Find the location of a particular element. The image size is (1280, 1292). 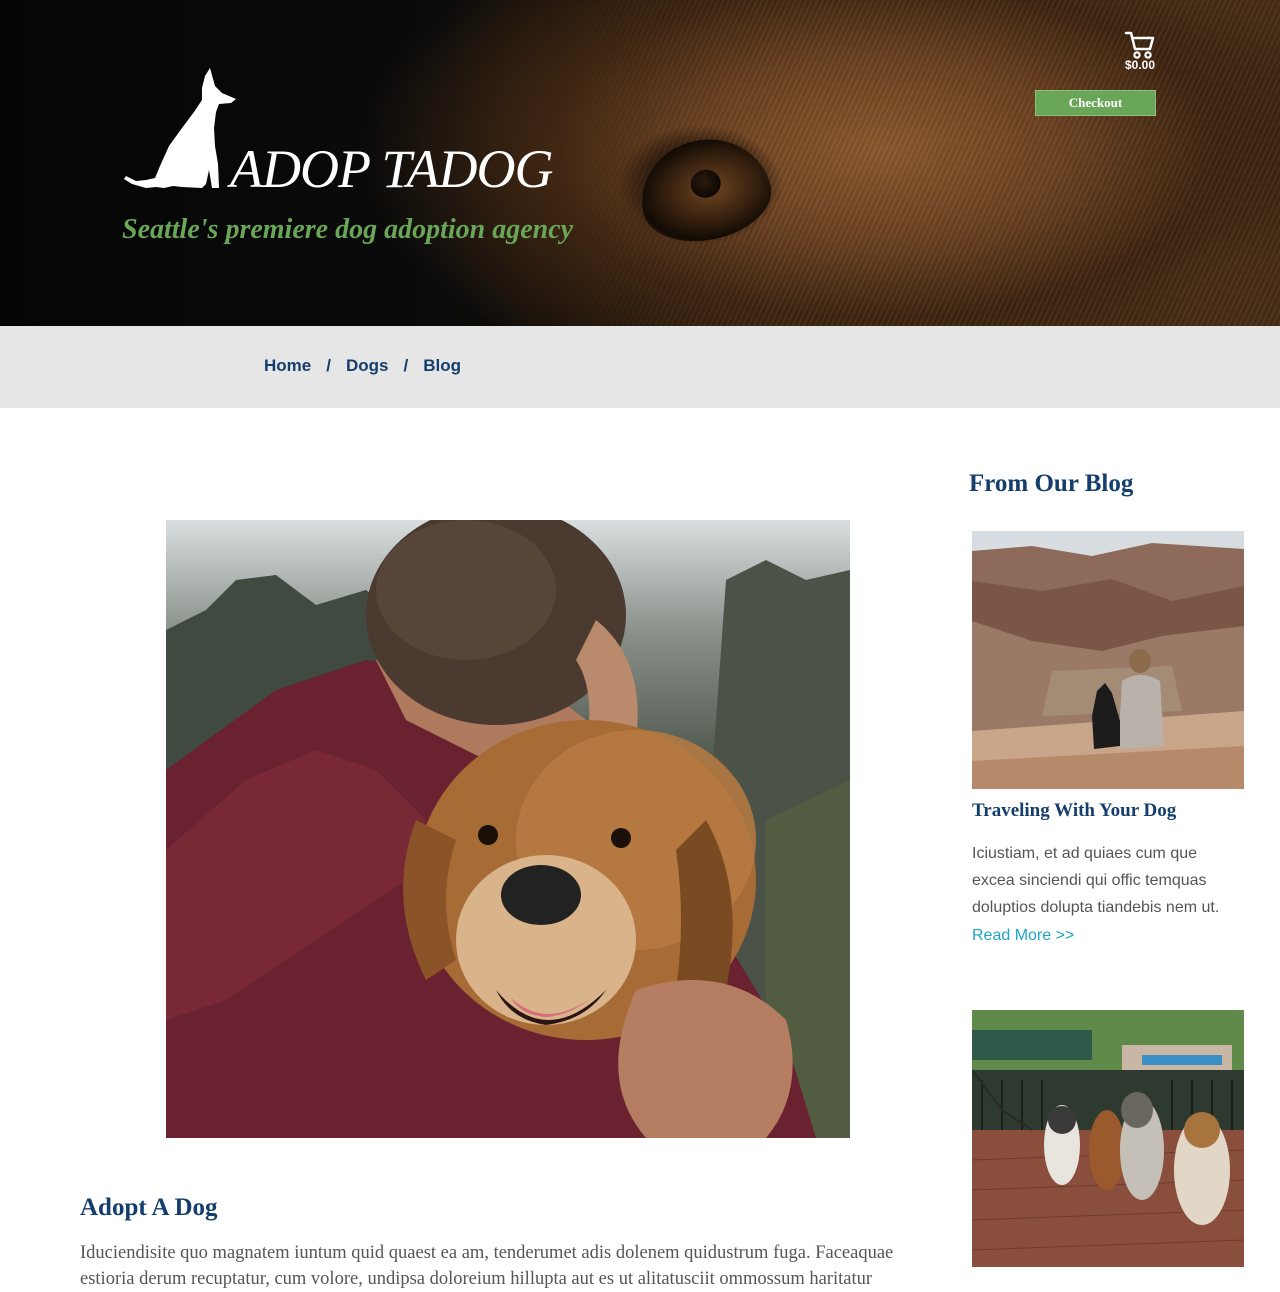

cart-widget: $0.00 is located at coordinates (1140, 53).